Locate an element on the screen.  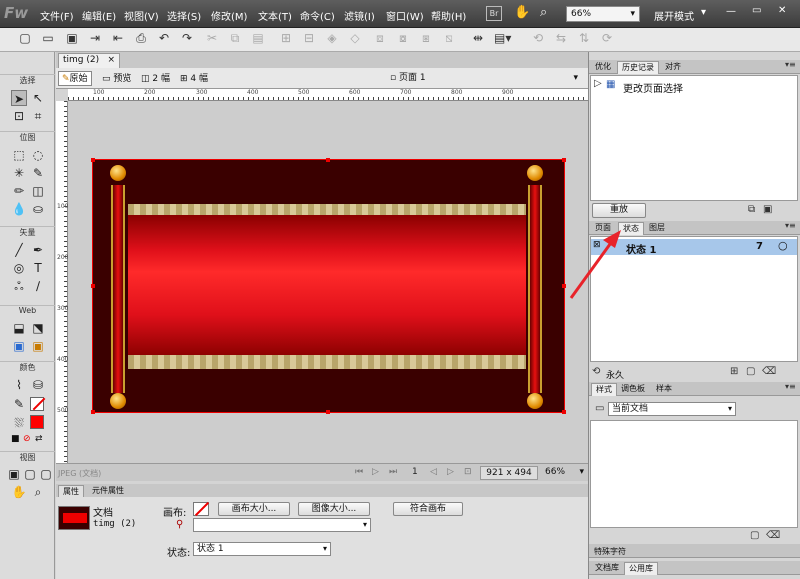
no-color-icon: ⊘ is located at coordinates (27, 439).